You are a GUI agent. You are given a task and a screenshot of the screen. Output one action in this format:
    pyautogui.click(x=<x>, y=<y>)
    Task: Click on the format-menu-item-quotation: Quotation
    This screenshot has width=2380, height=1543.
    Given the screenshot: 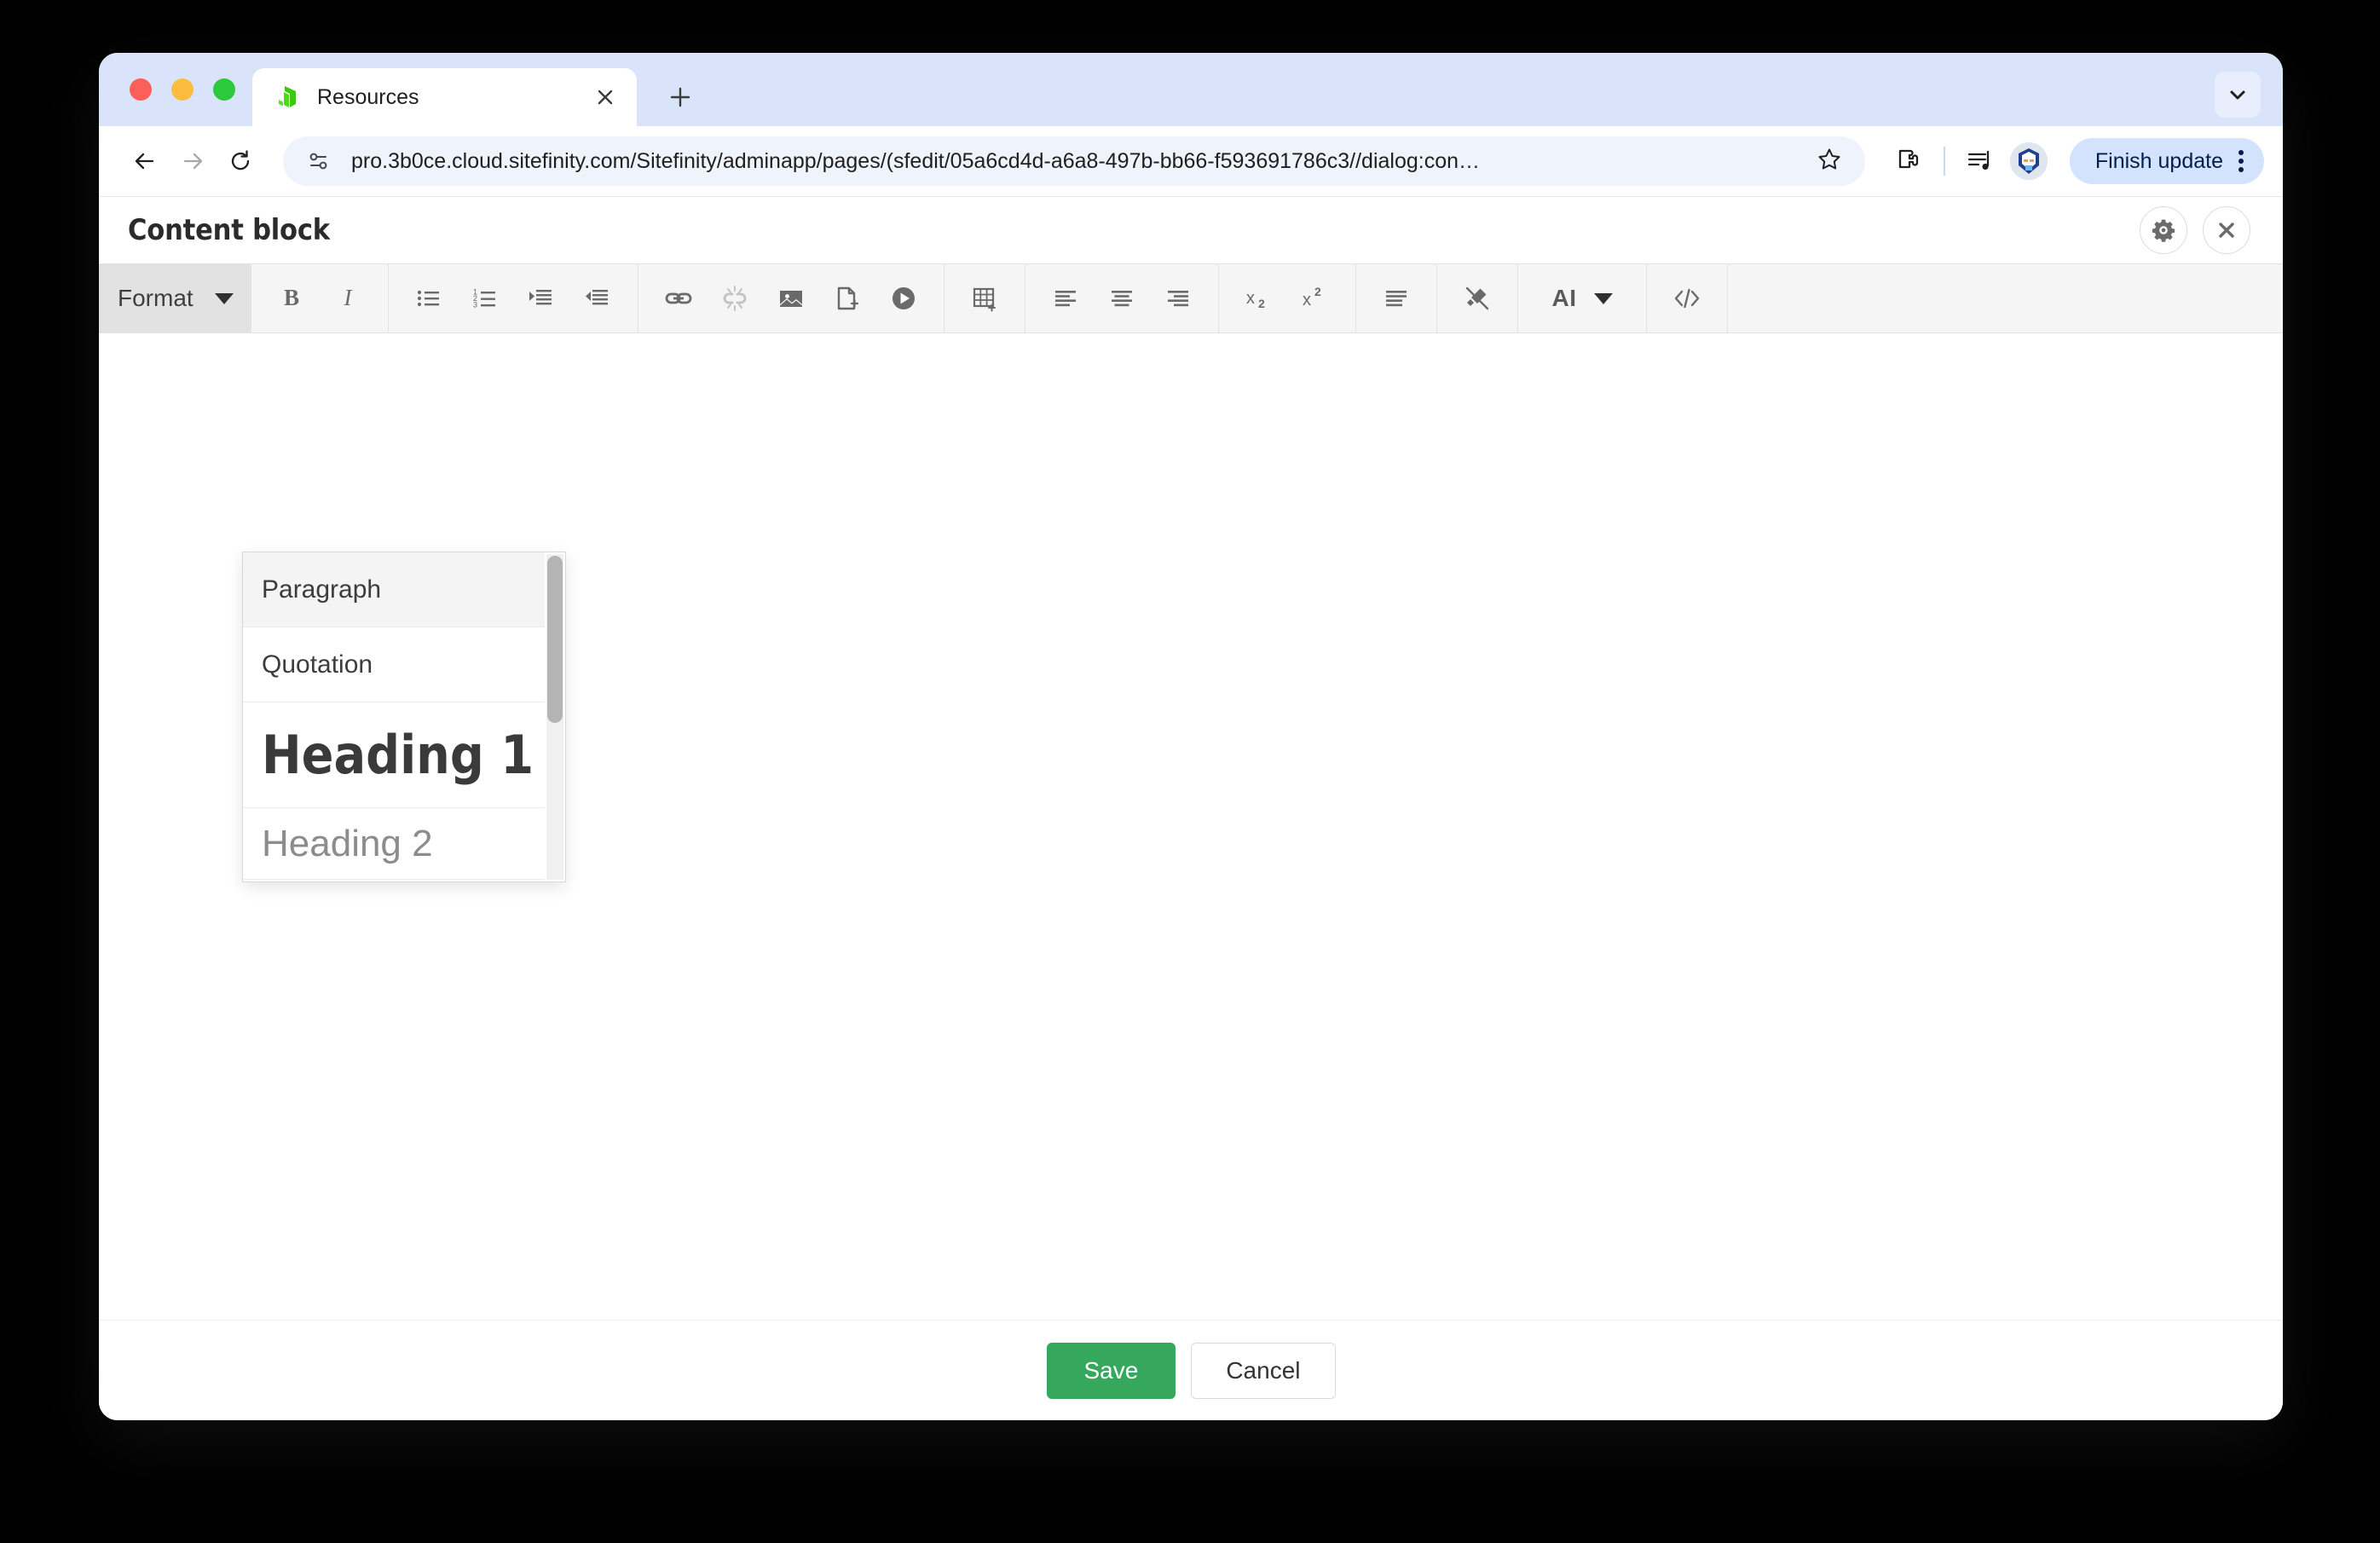 What is the action you would take?
    pyautogui.click(x=394, y=664)
    